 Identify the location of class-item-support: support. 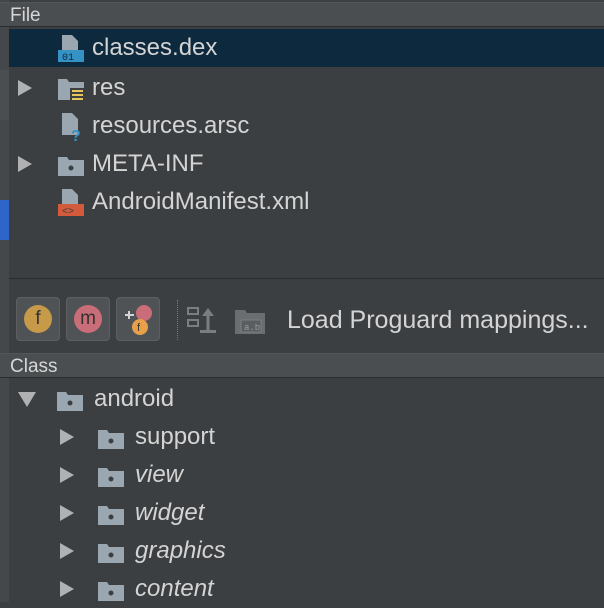
(302, 437).